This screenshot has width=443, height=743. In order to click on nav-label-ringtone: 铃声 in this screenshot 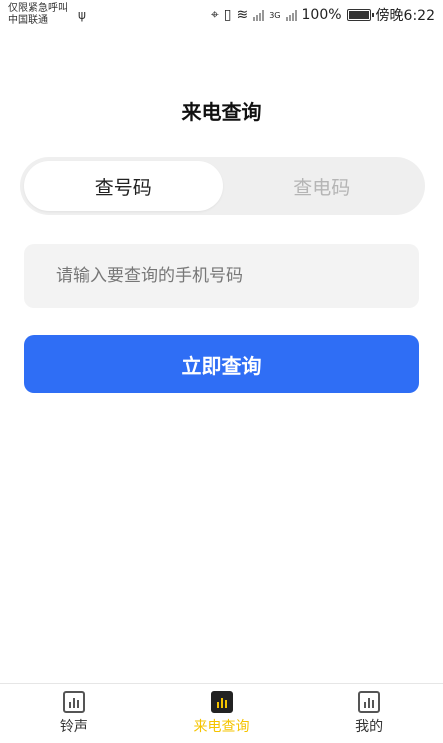, I will do `click(73, 727)`.